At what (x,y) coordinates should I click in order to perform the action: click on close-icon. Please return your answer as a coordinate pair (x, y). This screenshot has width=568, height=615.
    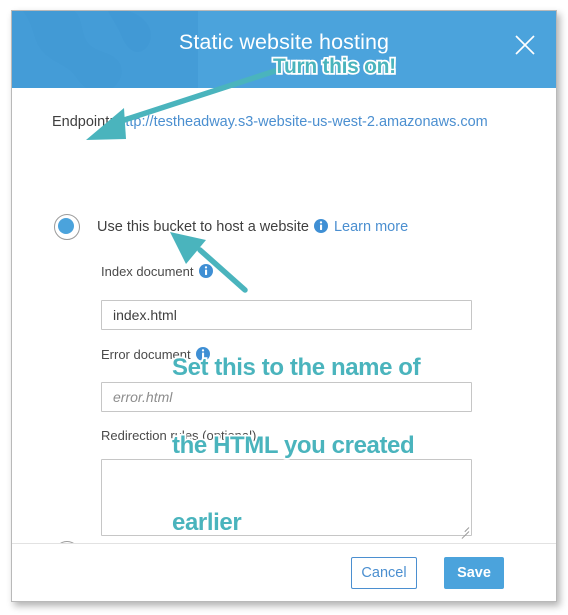
    Looking at the image, I should click on (525, 45).